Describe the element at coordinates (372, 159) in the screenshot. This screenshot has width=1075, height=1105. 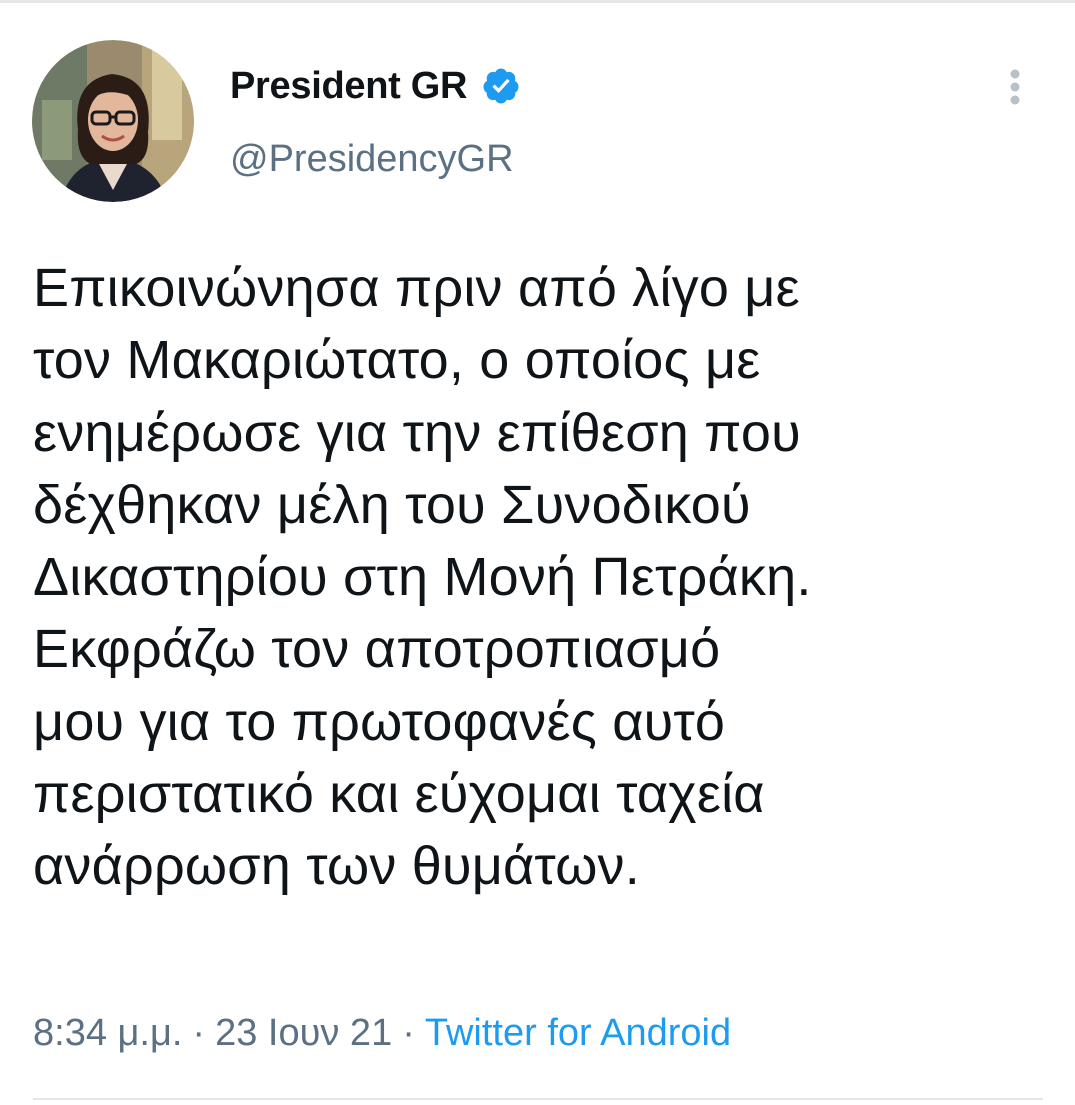
I see `author-handle: @PresidencyGR` at that location.